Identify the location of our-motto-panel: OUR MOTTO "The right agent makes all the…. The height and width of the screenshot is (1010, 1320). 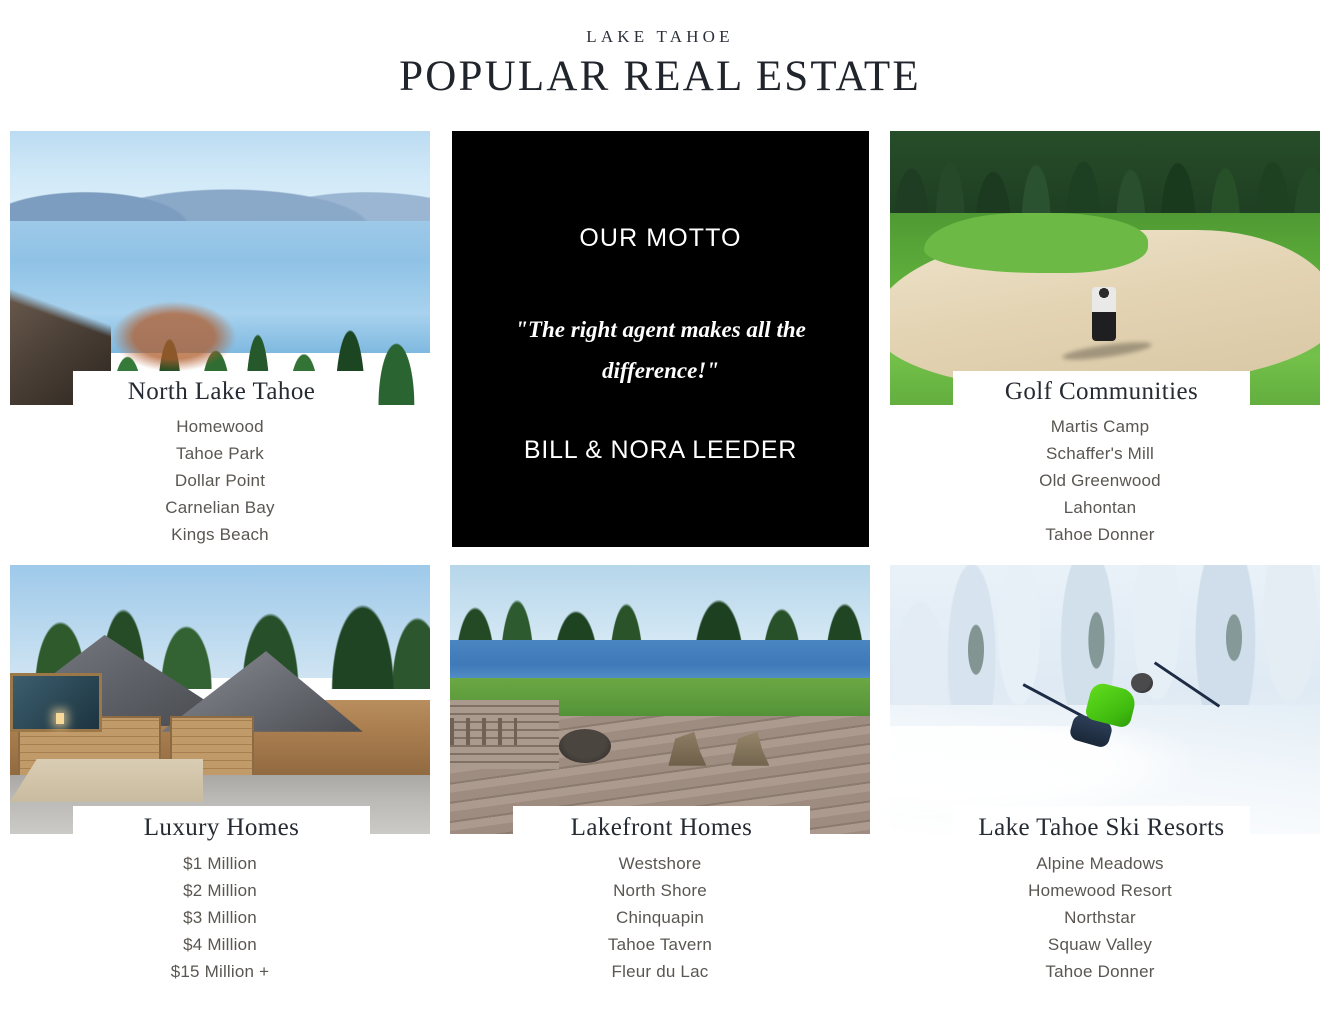
(660, 339).